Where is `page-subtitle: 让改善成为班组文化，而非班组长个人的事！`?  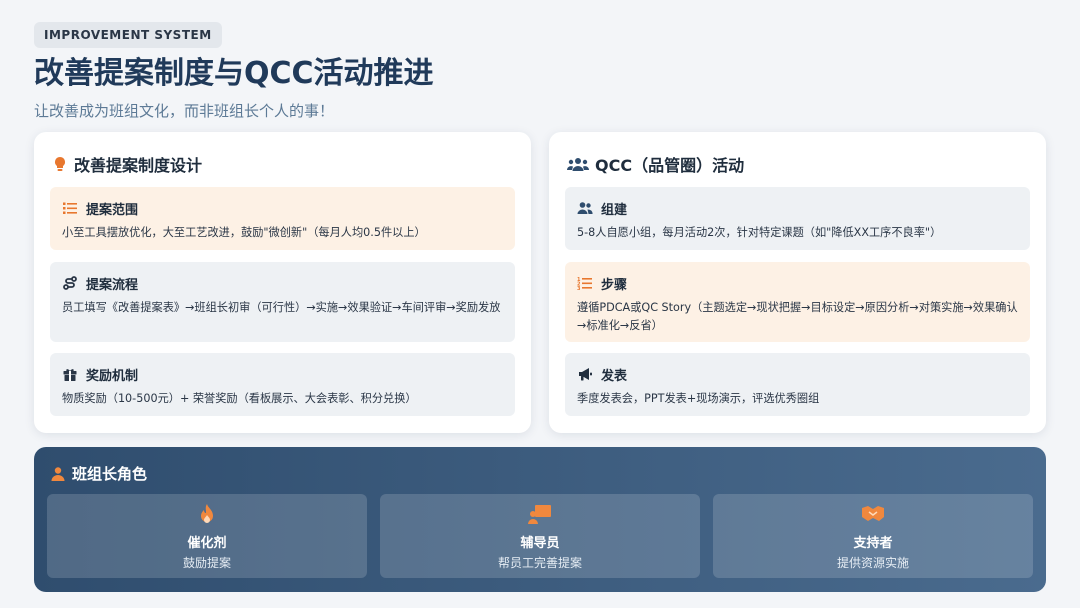 page-subtitle: 让改善成为班组文化，而非班组长个人的事！ is located at coordinates (184, 111).